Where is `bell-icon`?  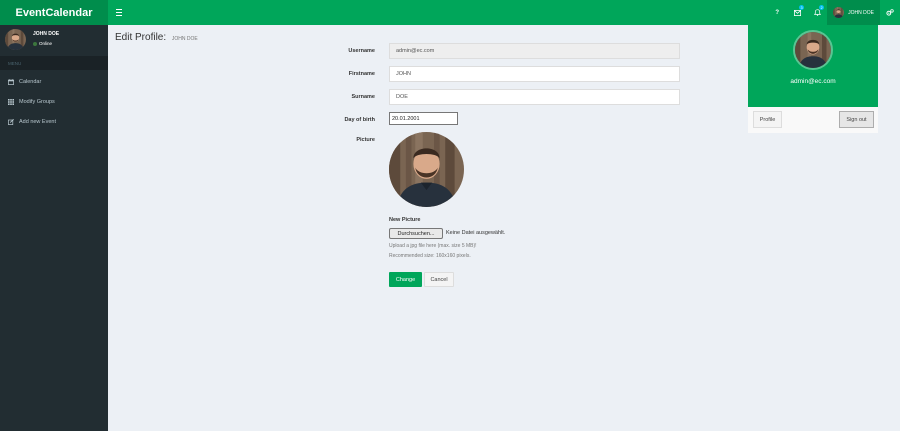
bell-icon is located at coordinates (817, 12).